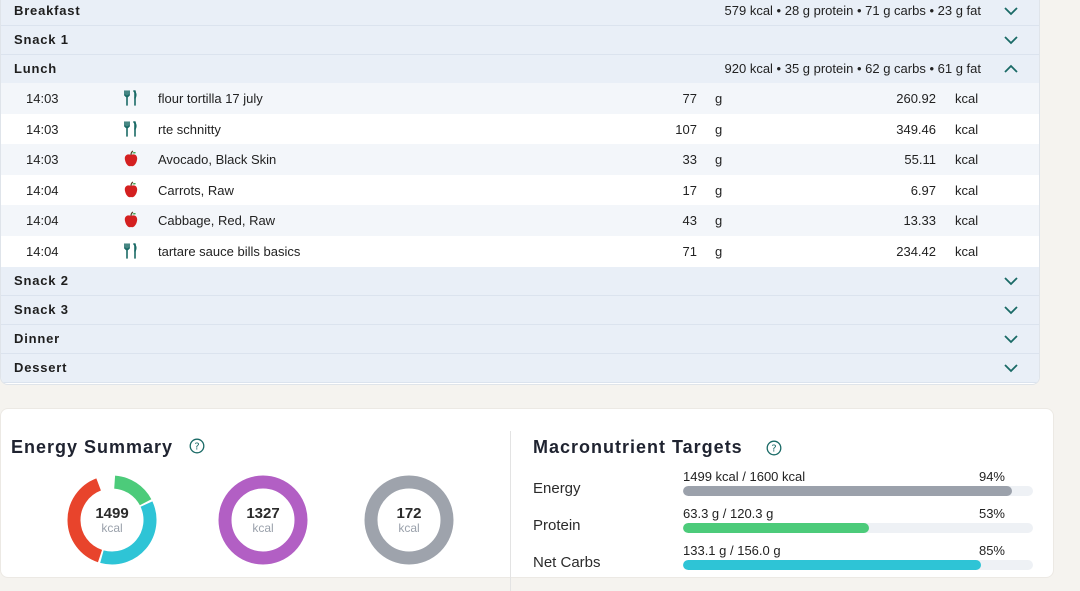  I want to click on macro-value-text: 133.1 g / 156.0 g, so click(732, 550).